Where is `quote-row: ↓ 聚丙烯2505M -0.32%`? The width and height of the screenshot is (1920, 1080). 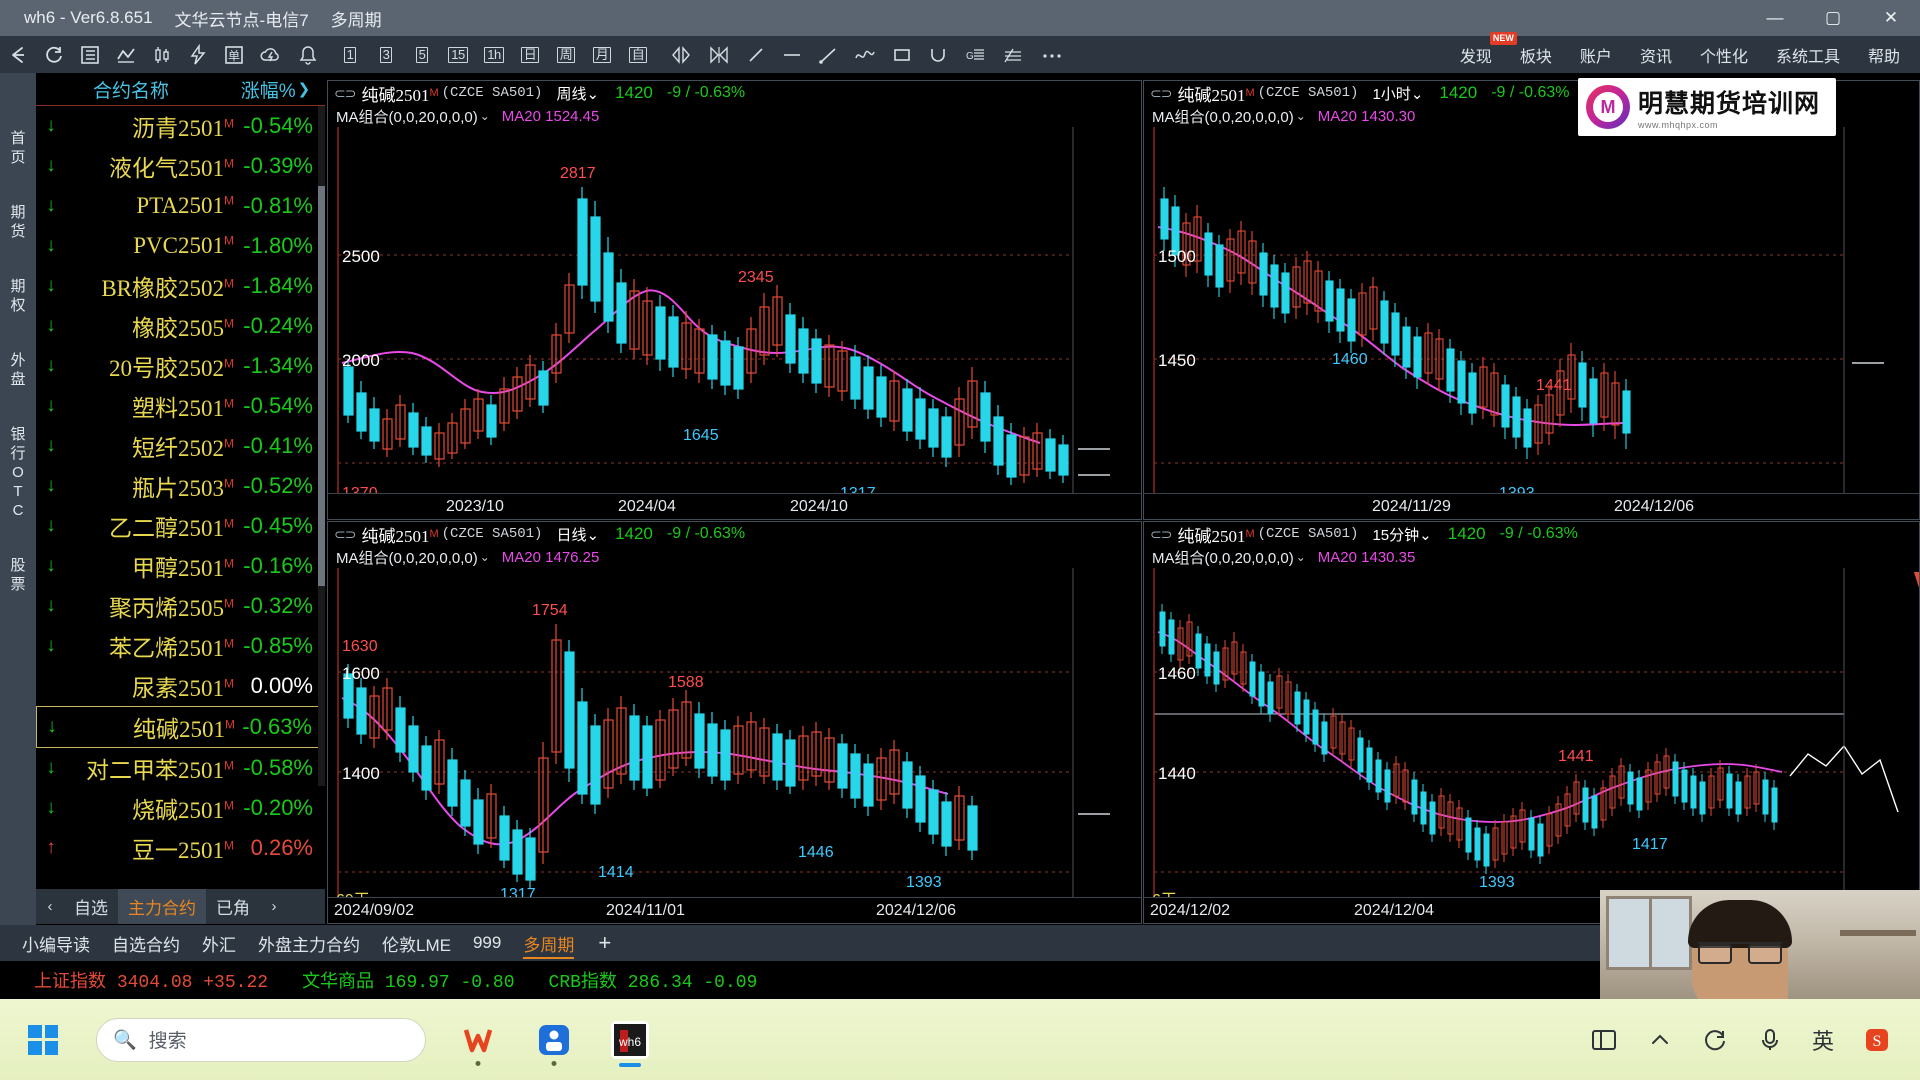
quote-row: ↓ 聚丙烯2505M -0.32% is located at coordinates (180, 606).